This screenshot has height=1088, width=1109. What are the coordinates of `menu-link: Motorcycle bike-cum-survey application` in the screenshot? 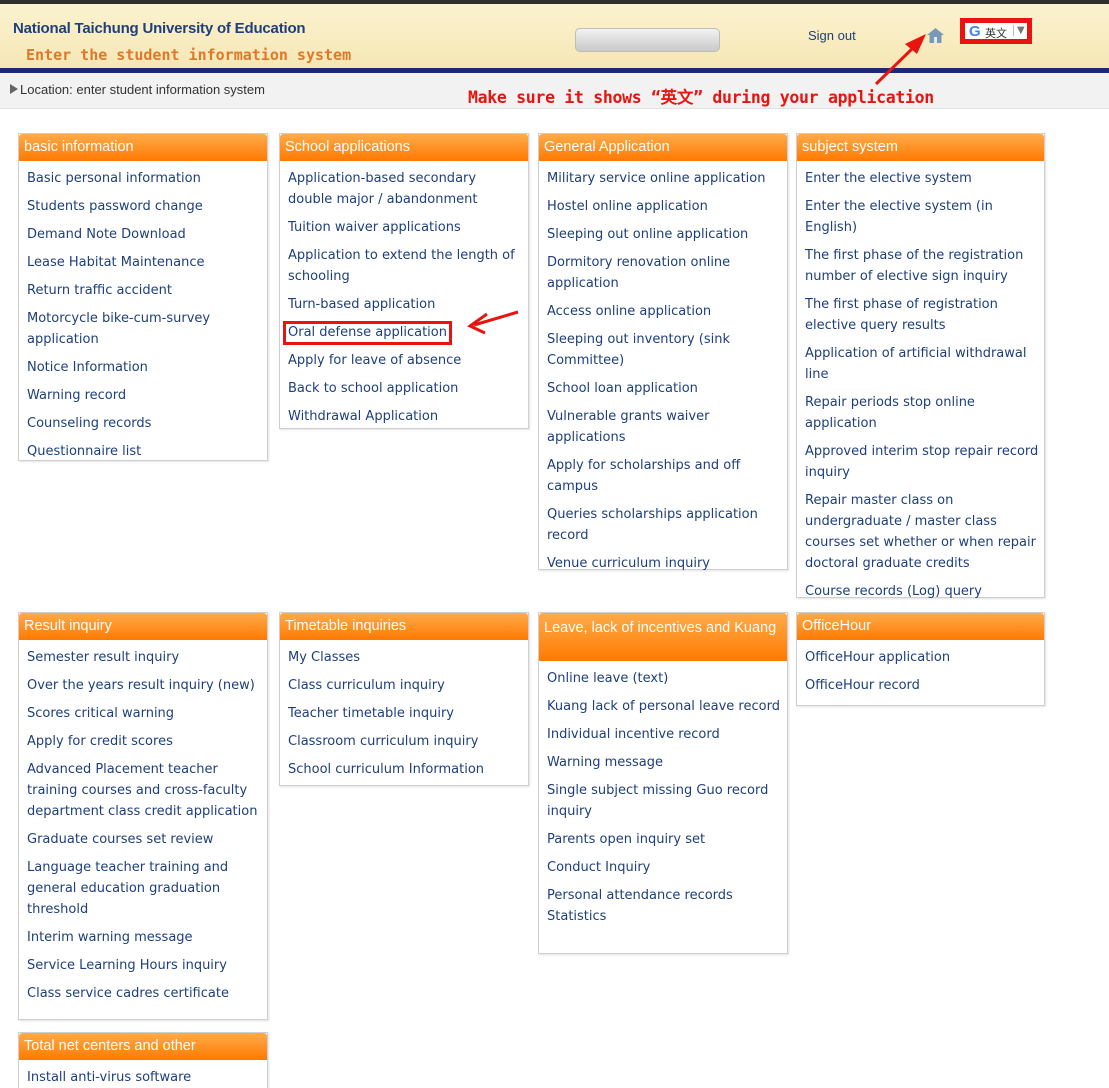 It's located at (118, 329).